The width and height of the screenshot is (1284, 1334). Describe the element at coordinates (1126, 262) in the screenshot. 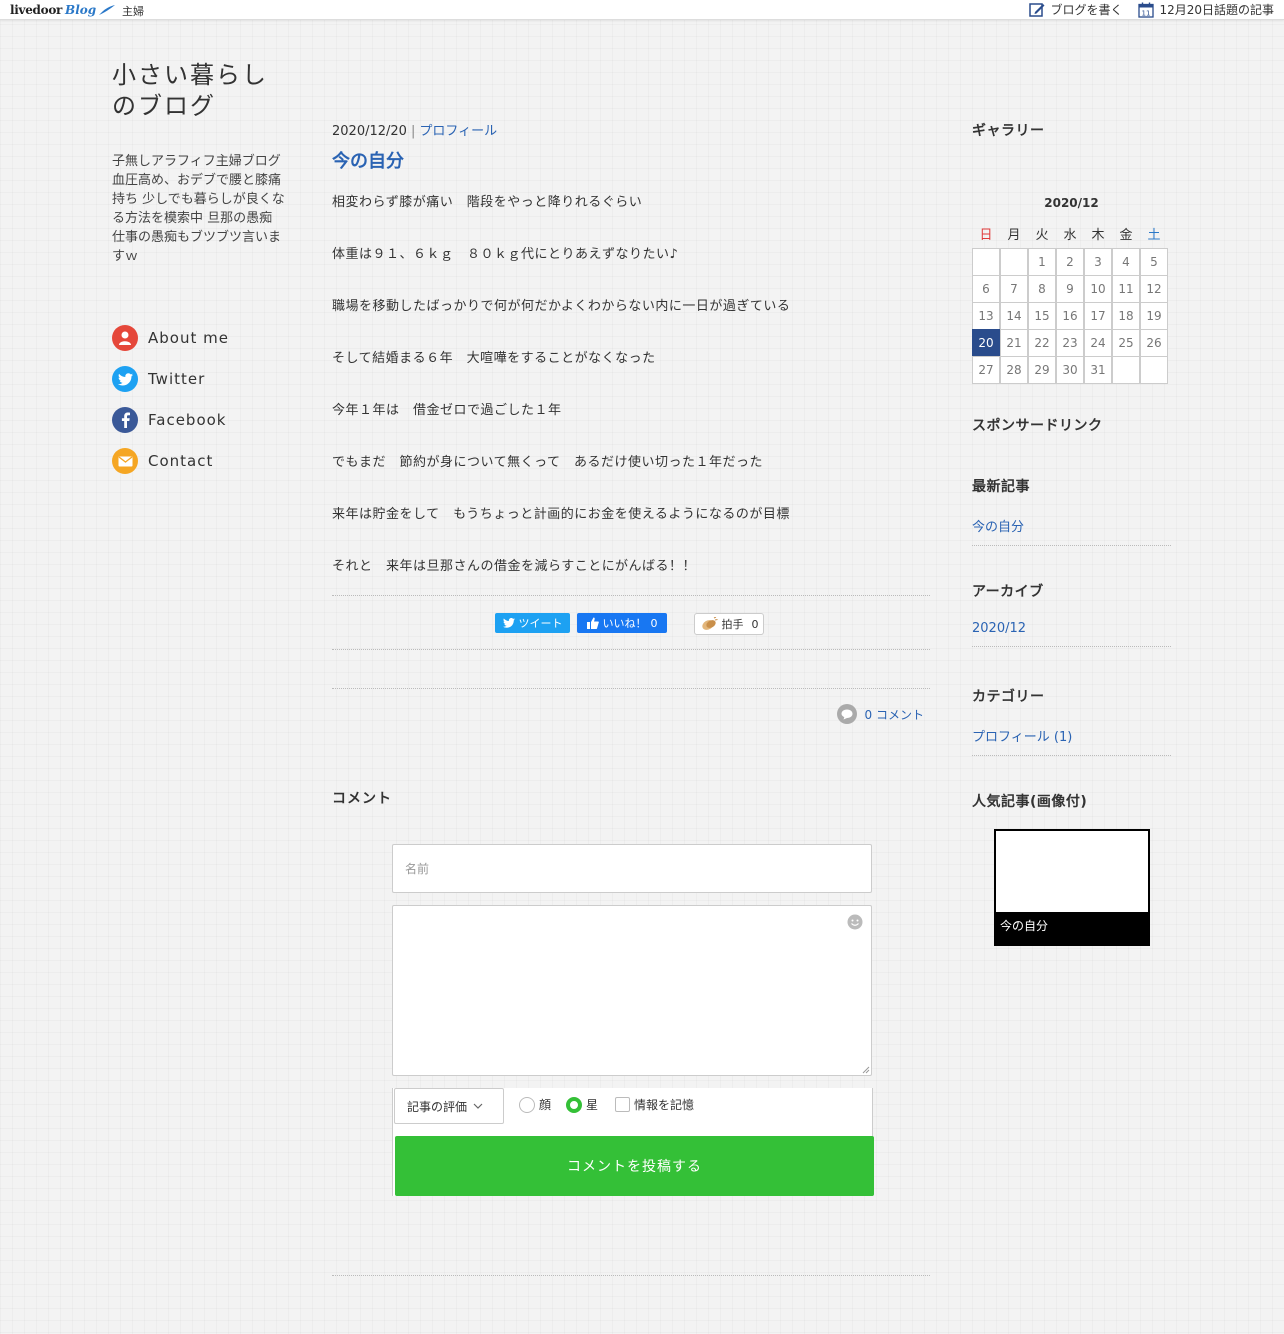

I see `calendar-day: 4` at that location.